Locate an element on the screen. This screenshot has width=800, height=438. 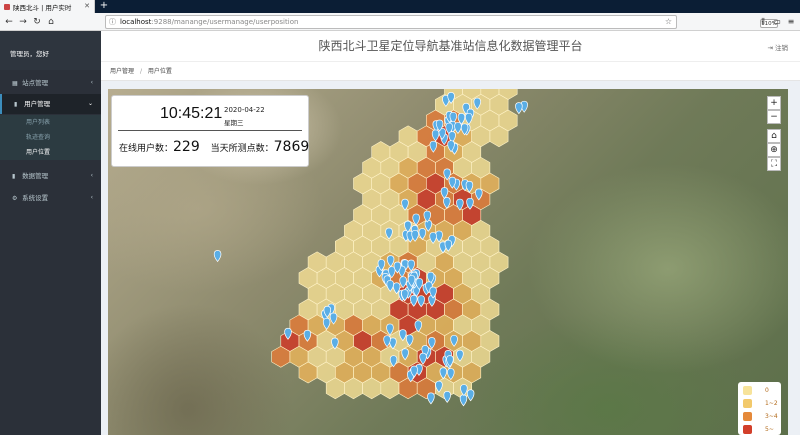
sidebar-subitem-label: 轨迹查询 is located at coordinates (38, 137).